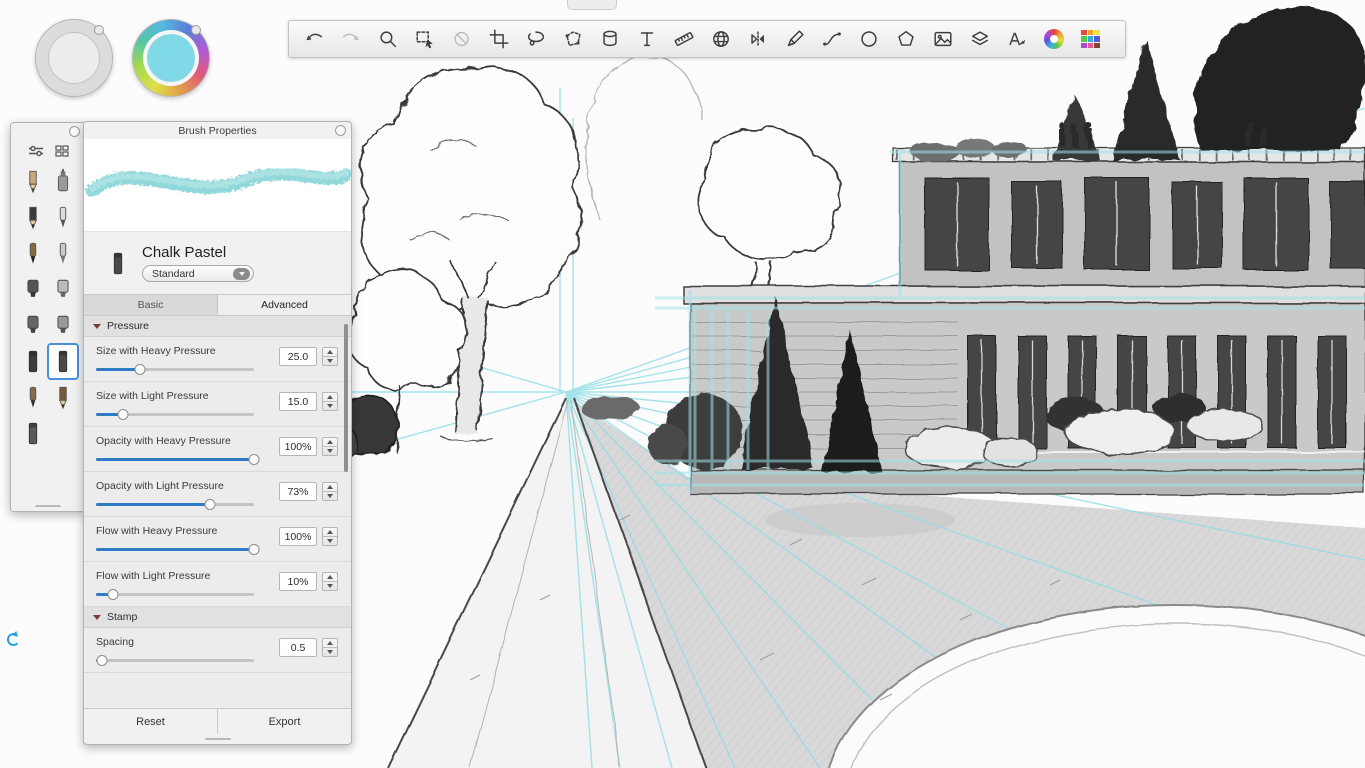 The image size is (1365, 768). Describe the element at coordinates (461, 39) in the screenshot. I see `deselect-button` at that location.